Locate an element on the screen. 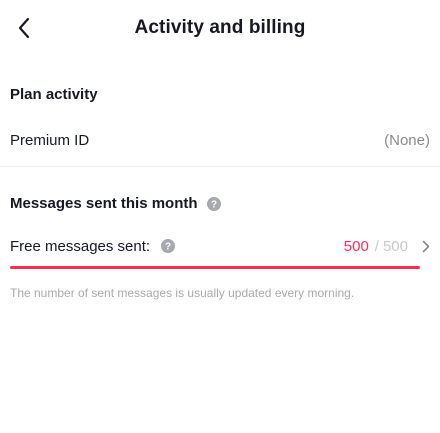 The height and width of the screenshot is (433, 440). message-count: 500 / 500 is located at coordinates (387, 246).